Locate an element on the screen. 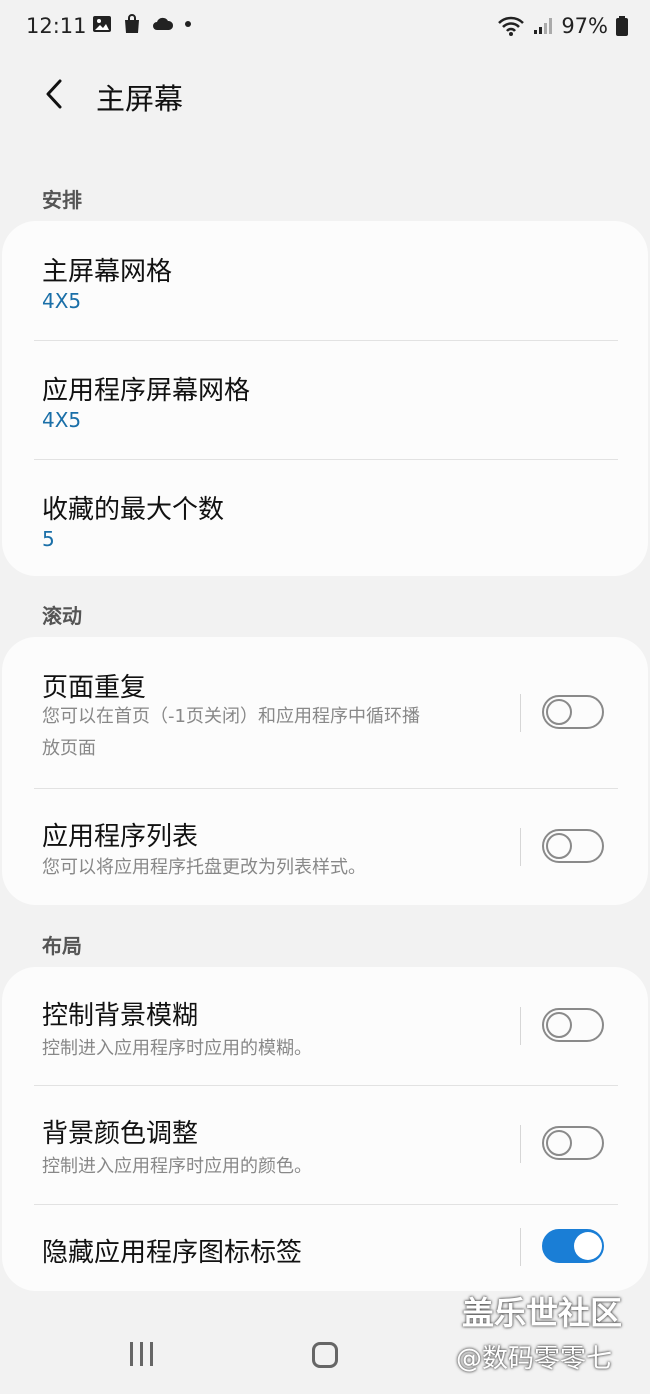 This screenshot has height=1394, width=650. background-color-toggle is located at coordinates (573, 1143).